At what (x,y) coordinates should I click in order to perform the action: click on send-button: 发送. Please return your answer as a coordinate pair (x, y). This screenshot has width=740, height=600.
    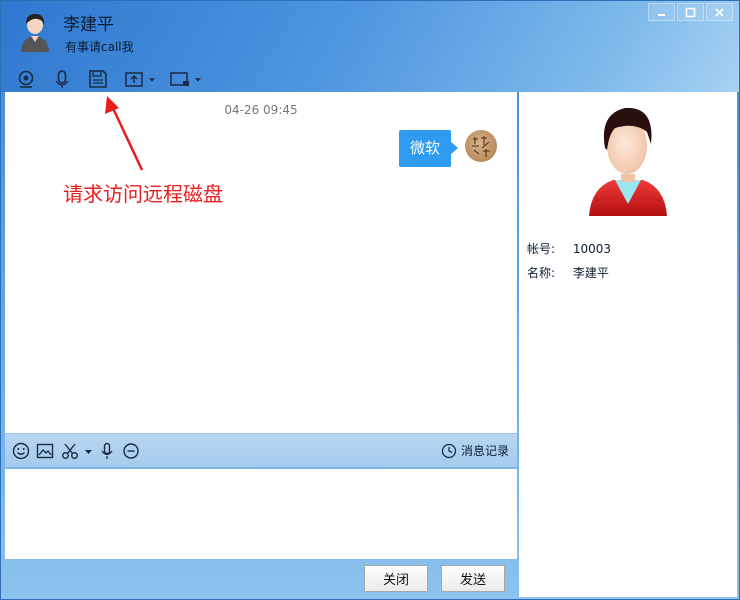
    Looking at the image, I should click on (473, 578).